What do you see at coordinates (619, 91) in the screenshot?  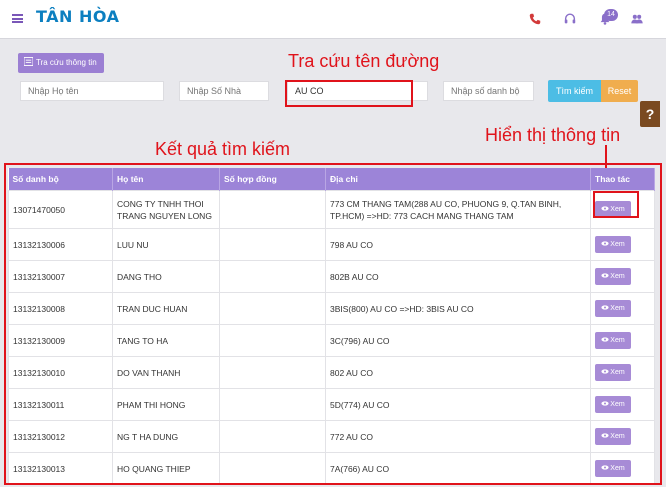 I see `reset-button: Reset` at bounding box center [619, 91].